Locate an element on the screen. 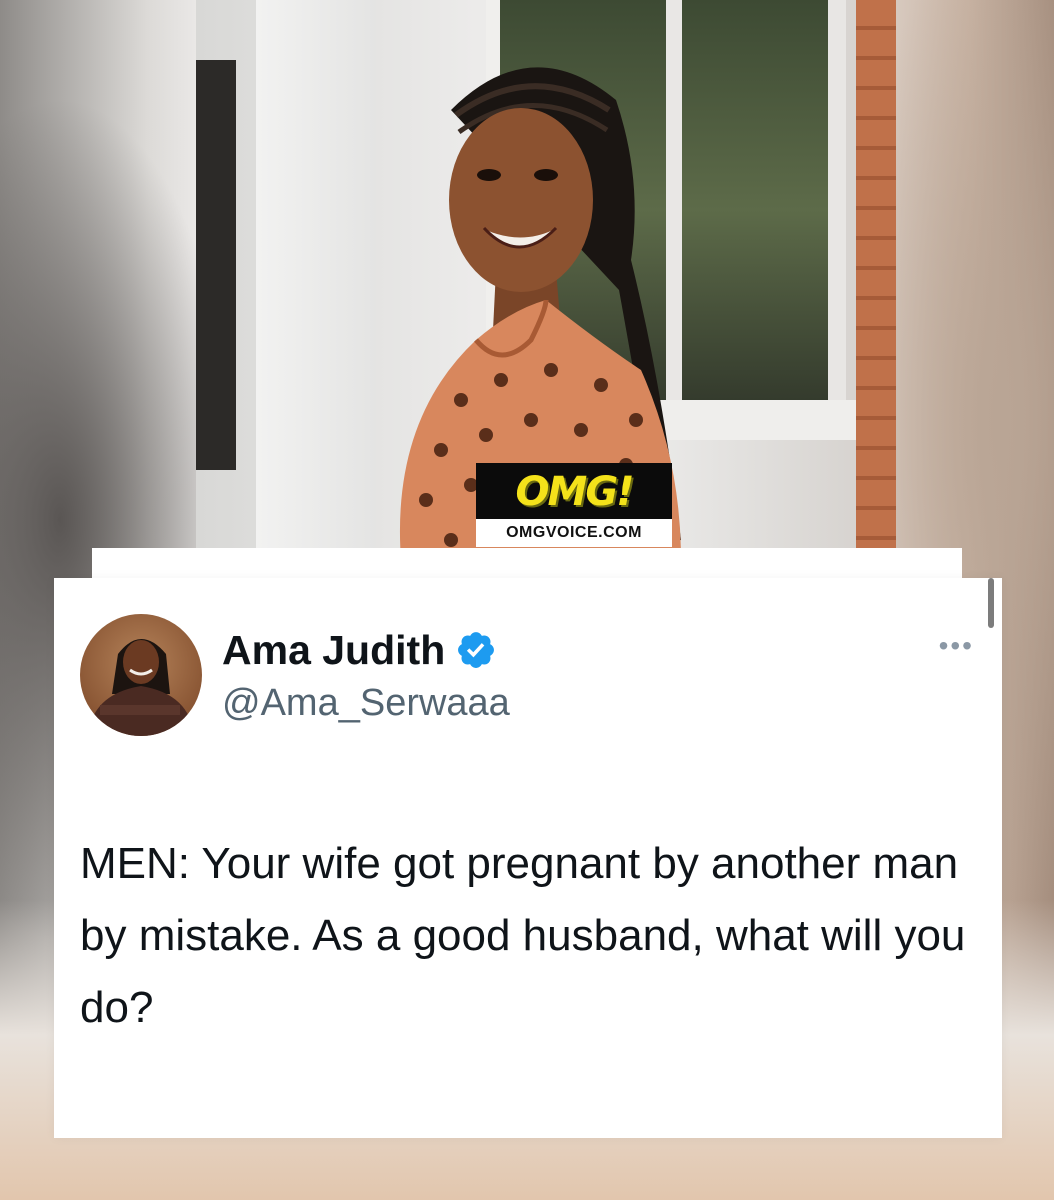  display-name: Ama Judith is located at coordinates (333, 650).